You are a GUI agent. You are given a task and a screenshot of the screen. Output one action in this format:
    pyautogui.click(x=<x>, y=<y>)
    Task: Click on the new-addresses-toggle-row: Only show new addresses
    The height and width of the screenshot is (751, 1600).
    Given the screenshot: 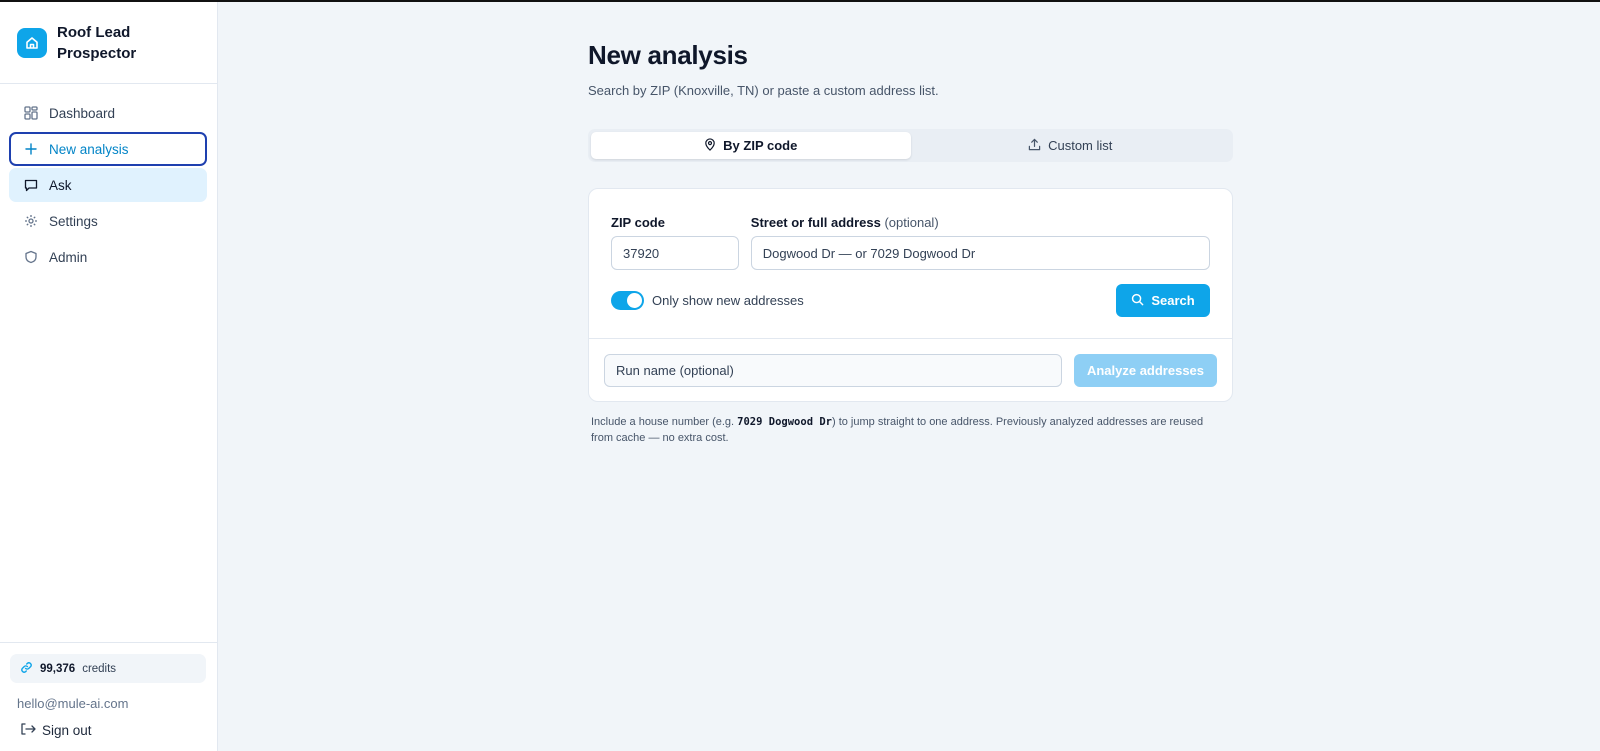 What is the action you would take?
    pyautogui.click(x=707, y=300)
    